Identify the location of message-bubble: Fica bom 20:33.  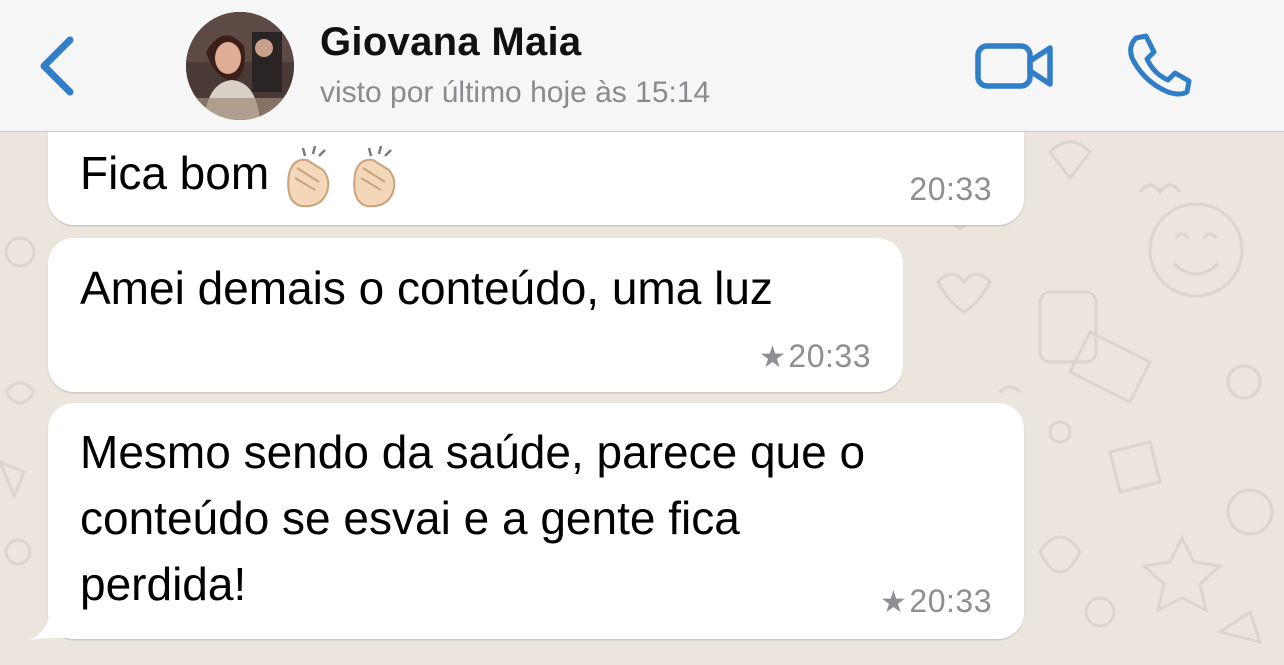
(536, 178).